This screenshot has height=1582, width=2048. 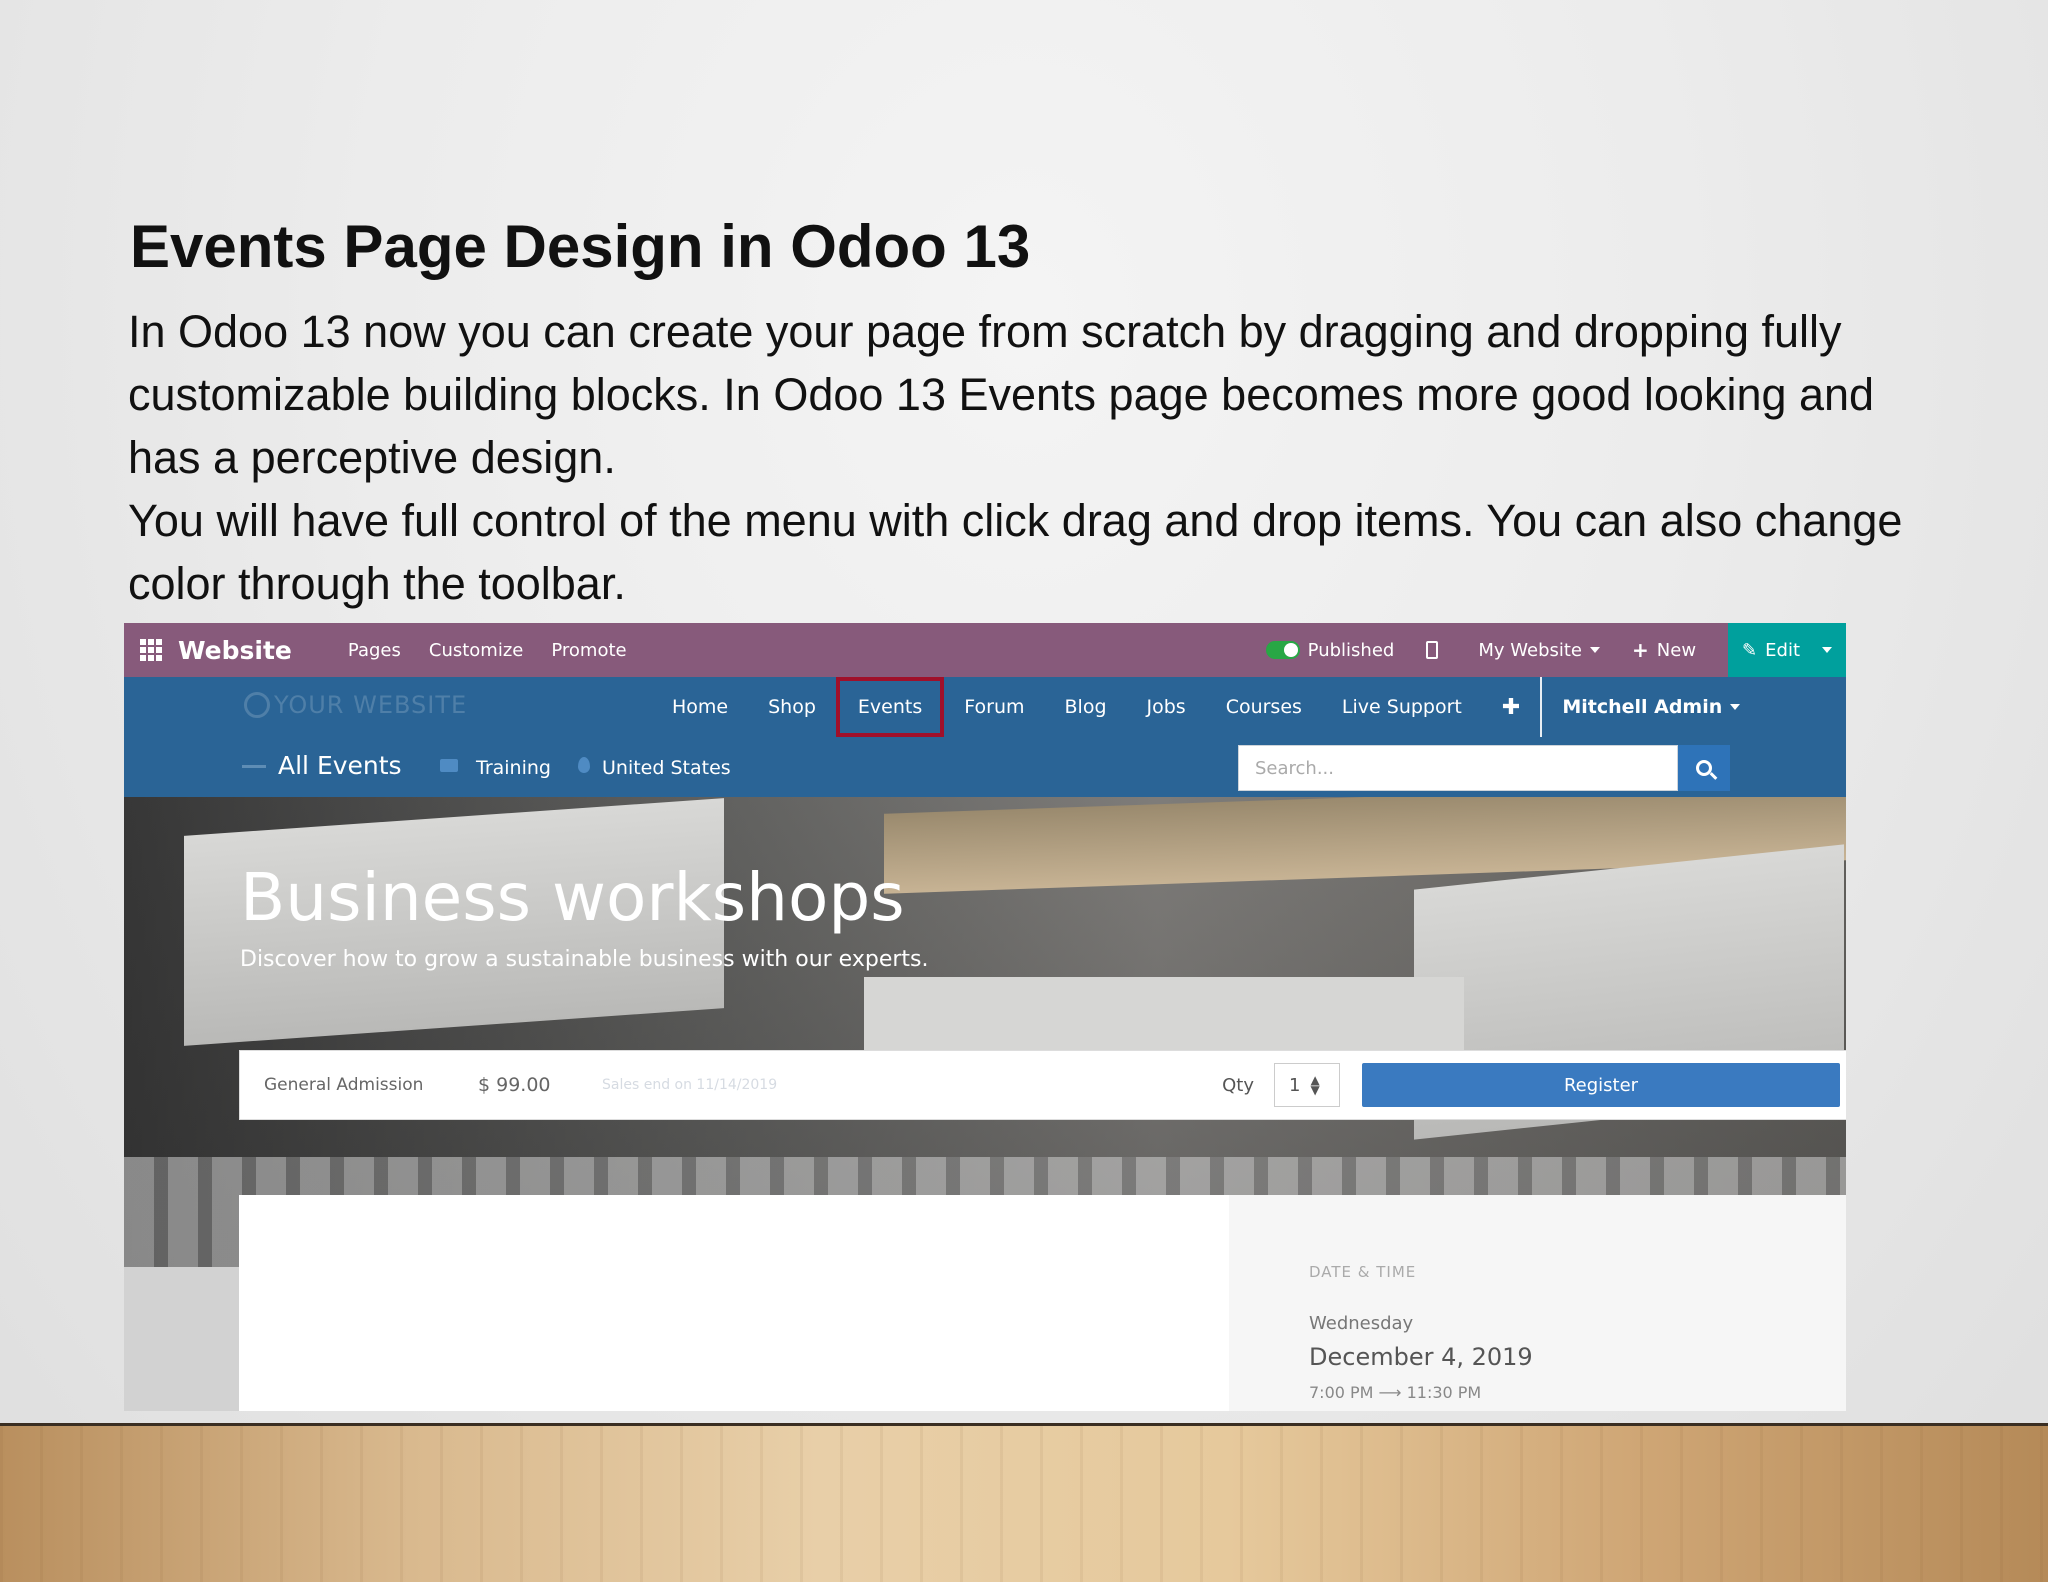 I want to click on my-website-dropdown: My Website, so click(x=1539, y=650).